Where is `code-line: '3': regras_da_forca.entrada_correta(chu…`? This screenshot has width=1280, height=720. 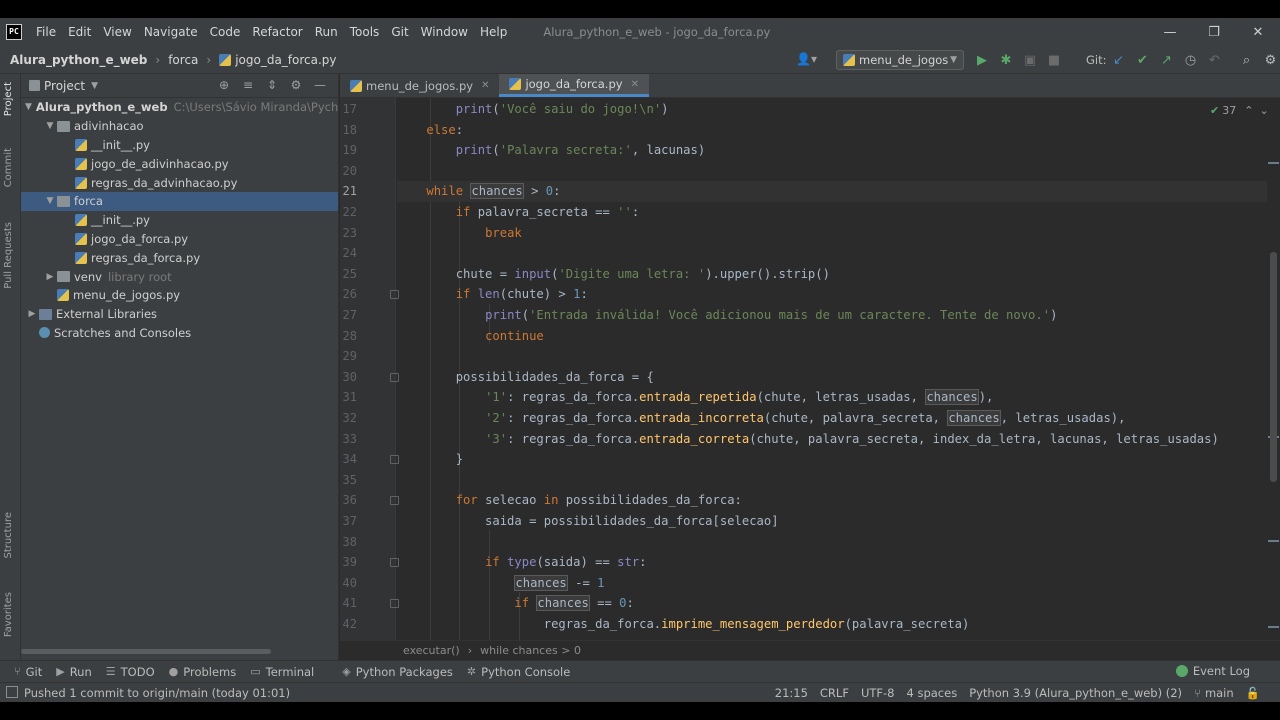
code-line: '3': regras_da_forca.entrada_correta(chu… is located at coordinates (832, 439).